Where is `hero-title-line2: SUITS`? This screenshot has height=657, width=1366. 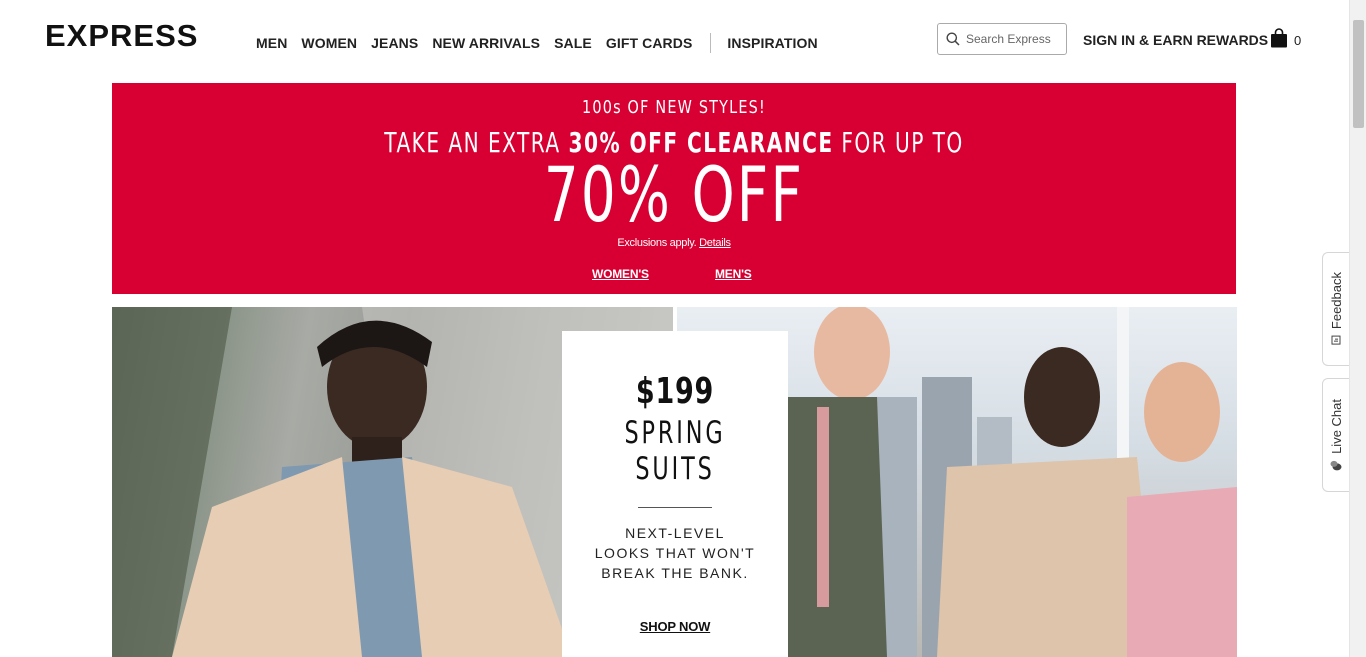 hero-title-line2: SUITS is located at coordinates (675, 469).